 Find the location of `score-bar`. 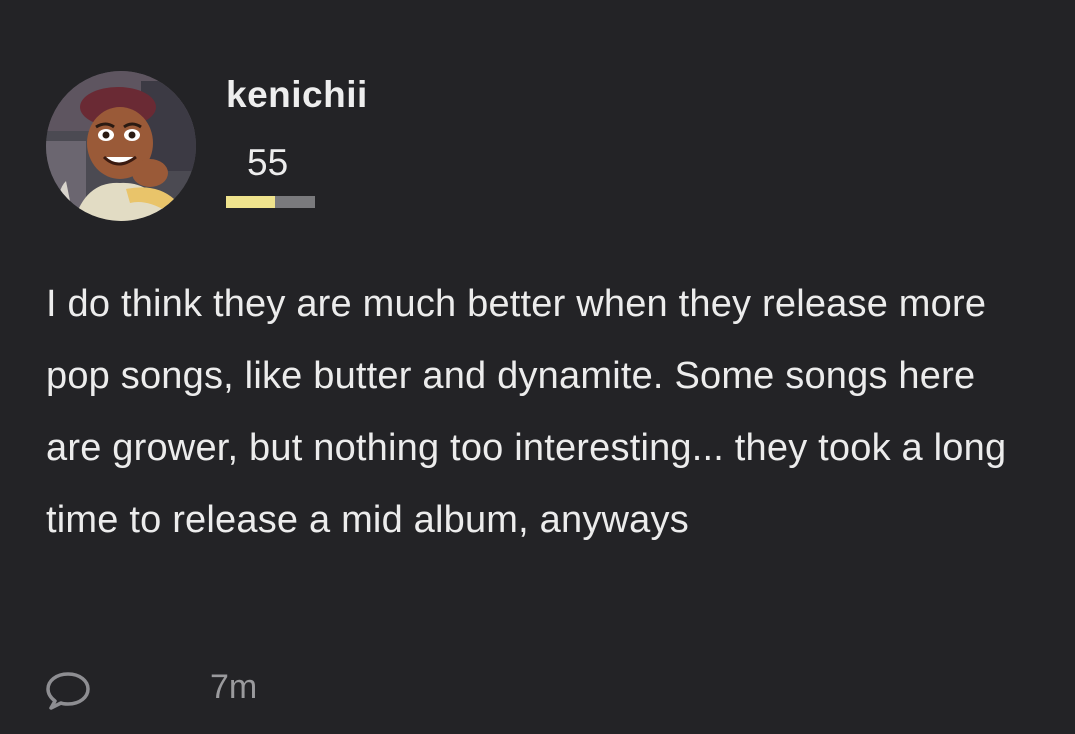

score-bar is located at coordinates (270, 202).